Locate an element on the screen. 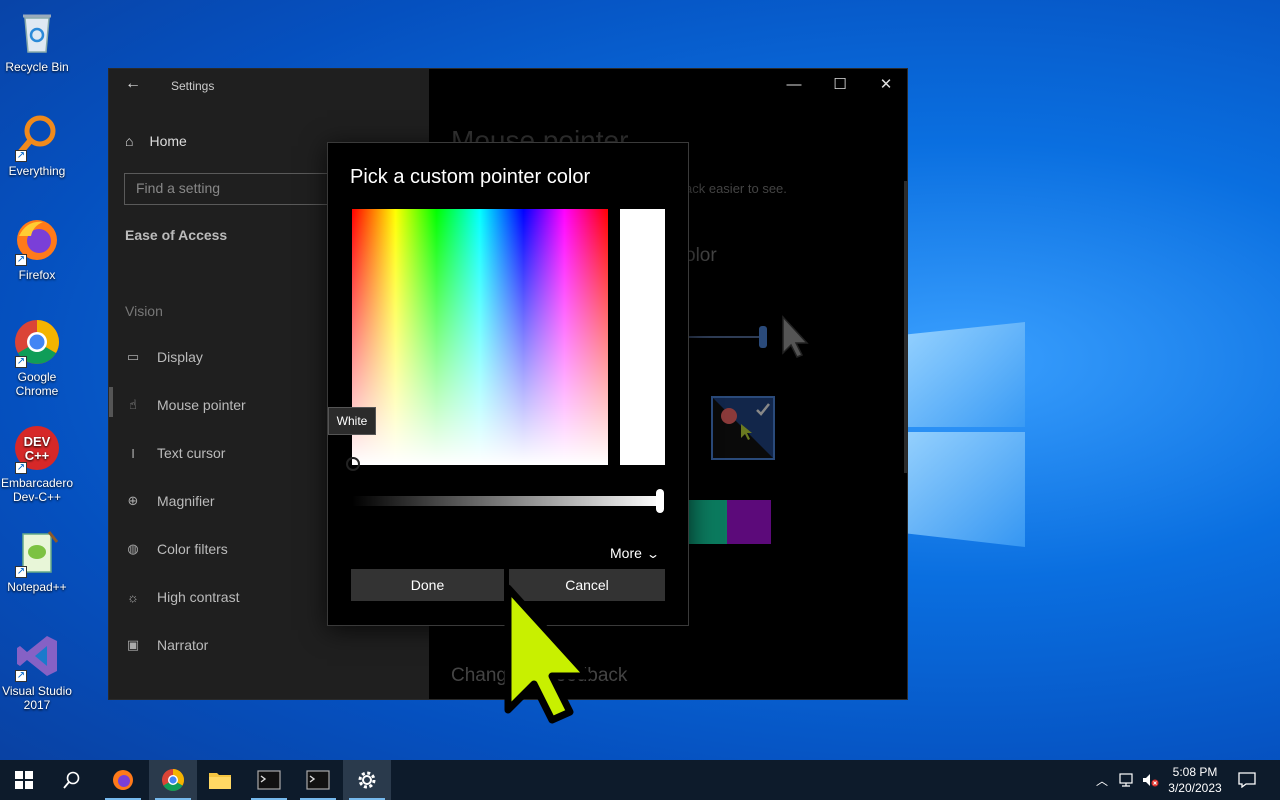 This screenshot has width=1280, height=800. nav-item-display: ▭ Display is located at coordinates (164, 357).